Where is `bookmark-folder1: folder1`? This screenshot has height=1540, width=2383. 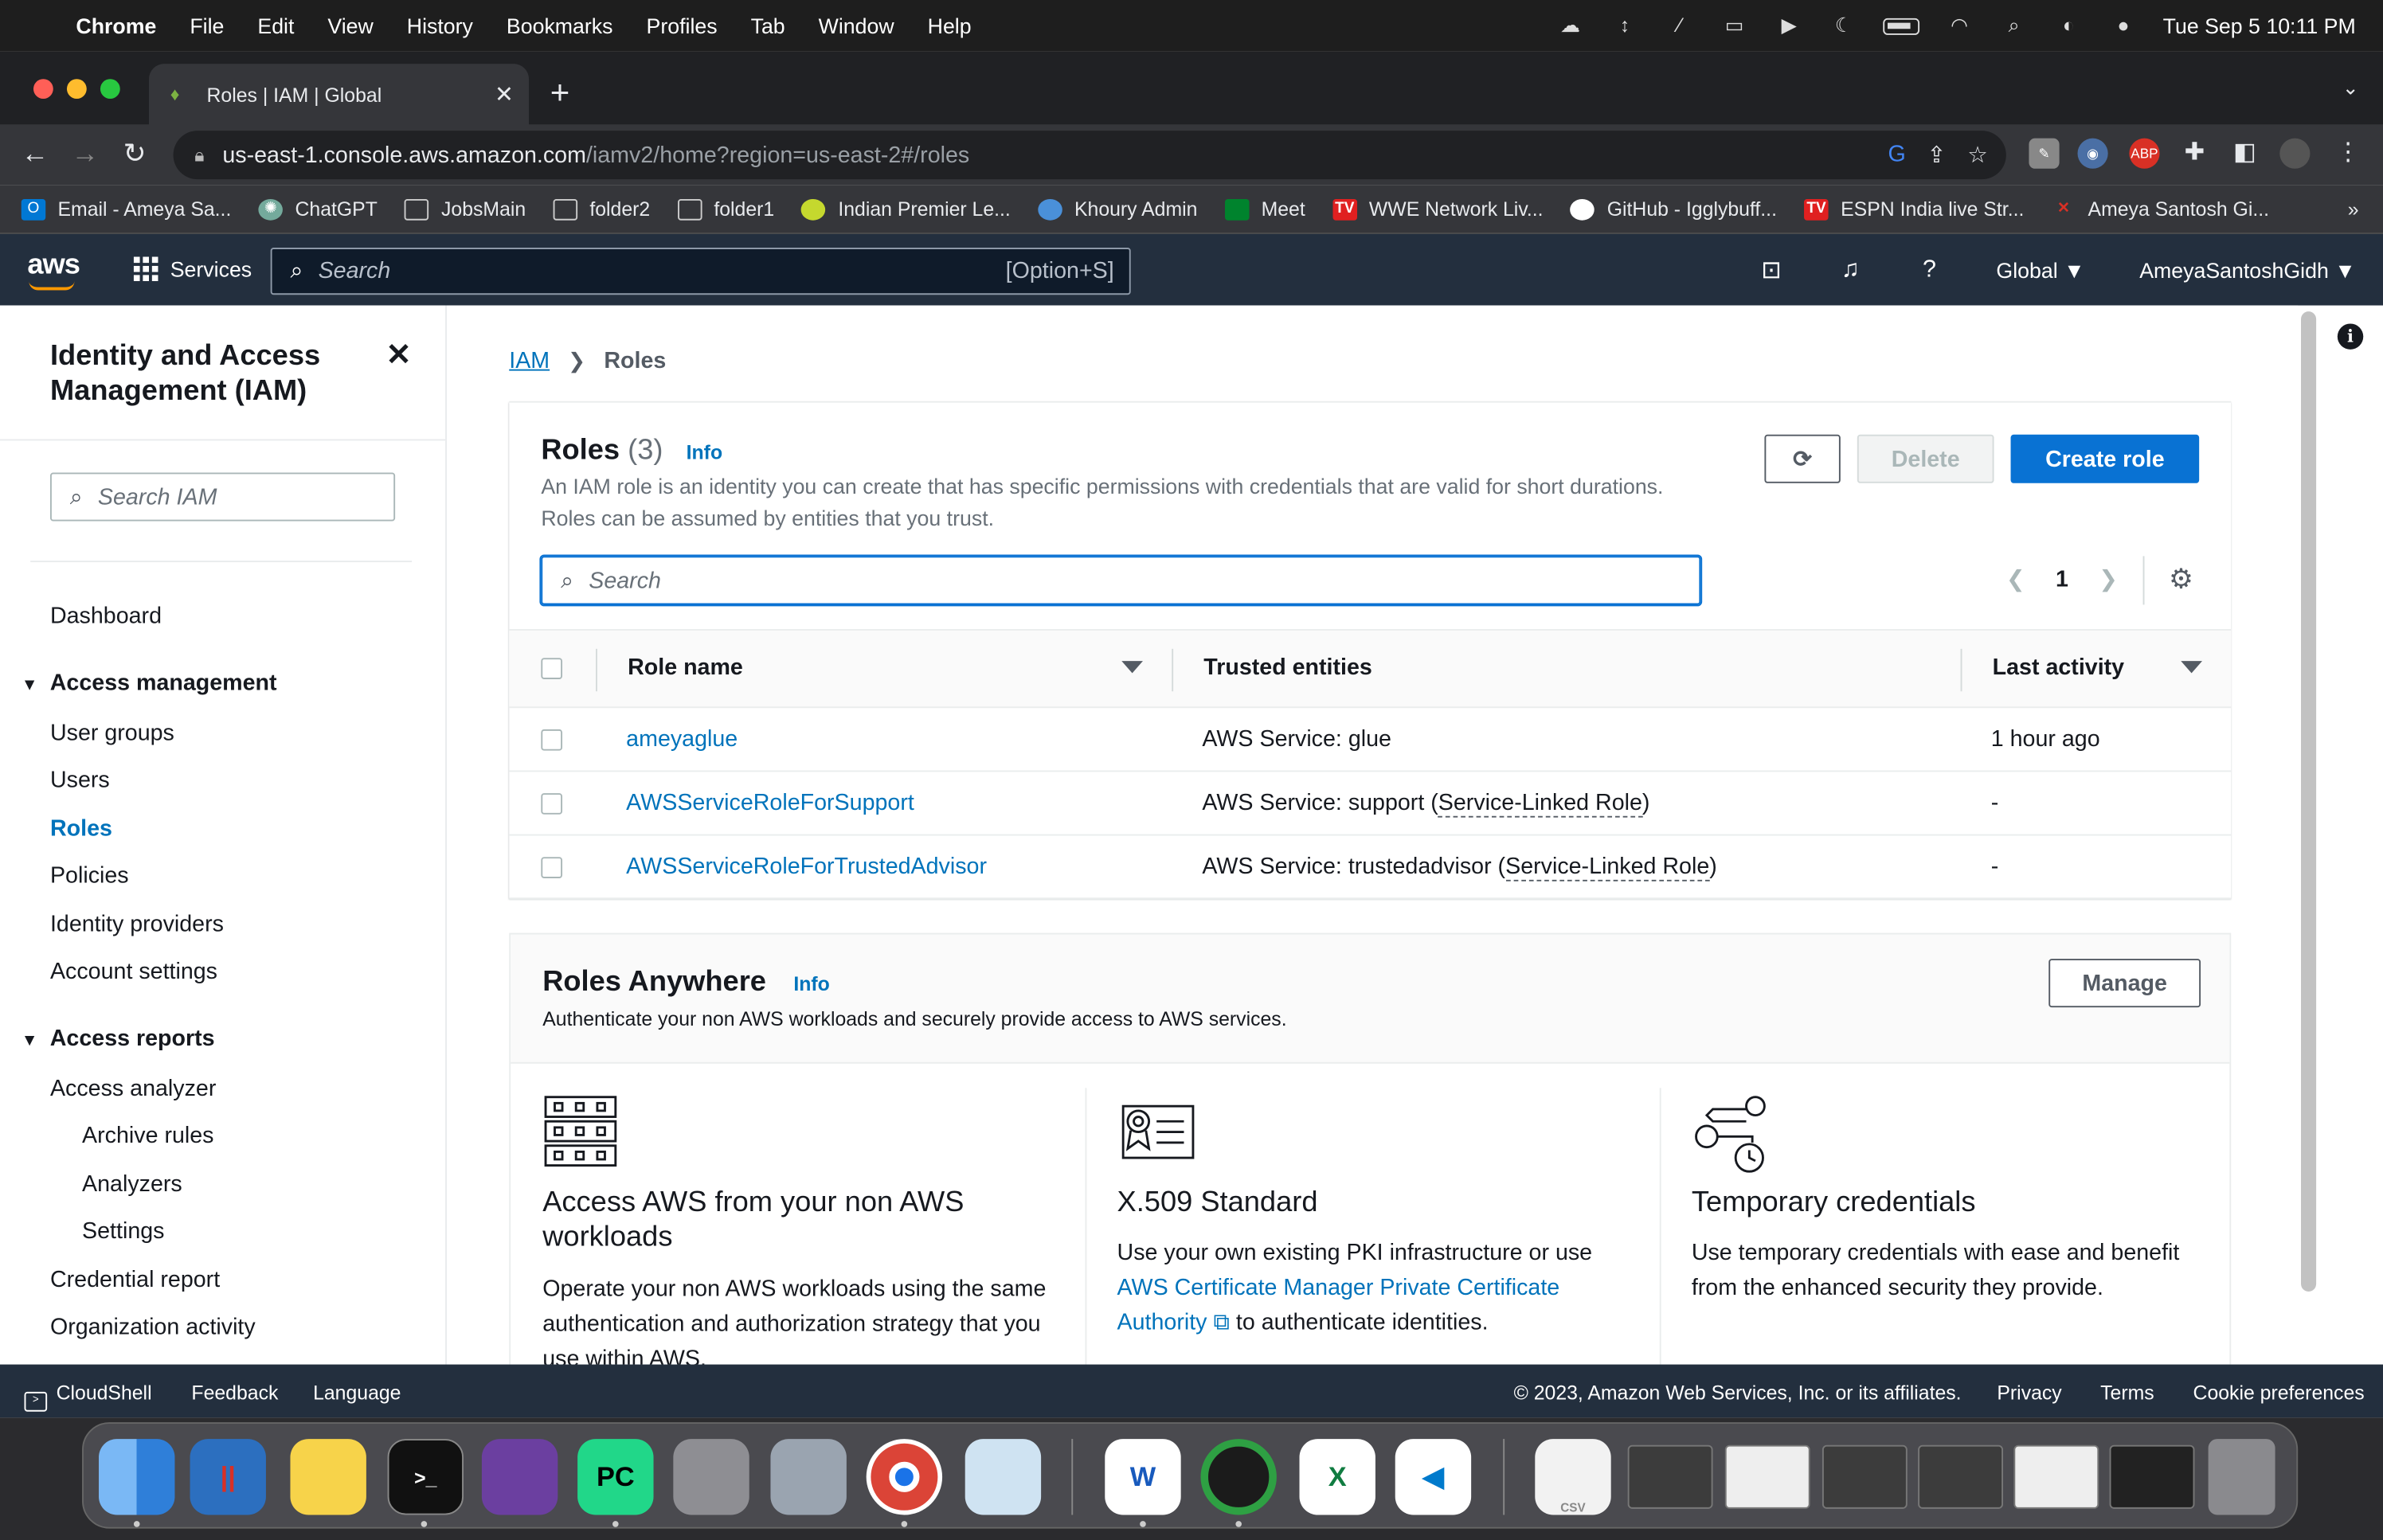
bookmark-folder1: folder1 is located at coordinates (725, 209).